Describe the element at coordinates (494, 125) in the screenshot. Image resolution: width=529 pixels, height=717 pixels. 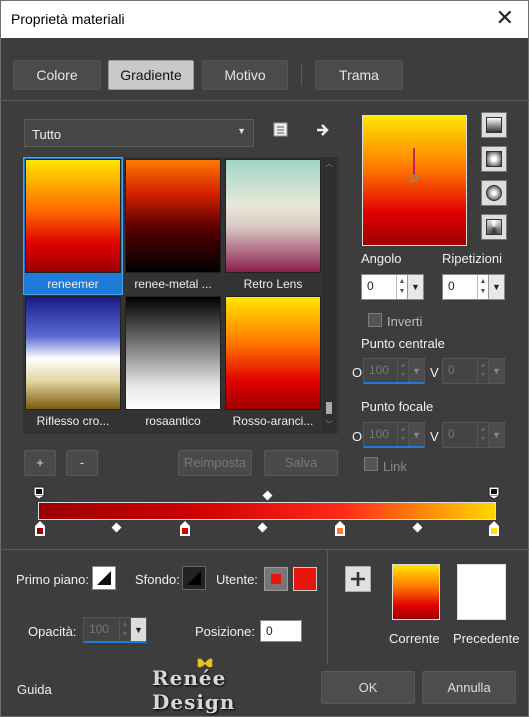
I see `linear-gradient-style-icon` at that location.